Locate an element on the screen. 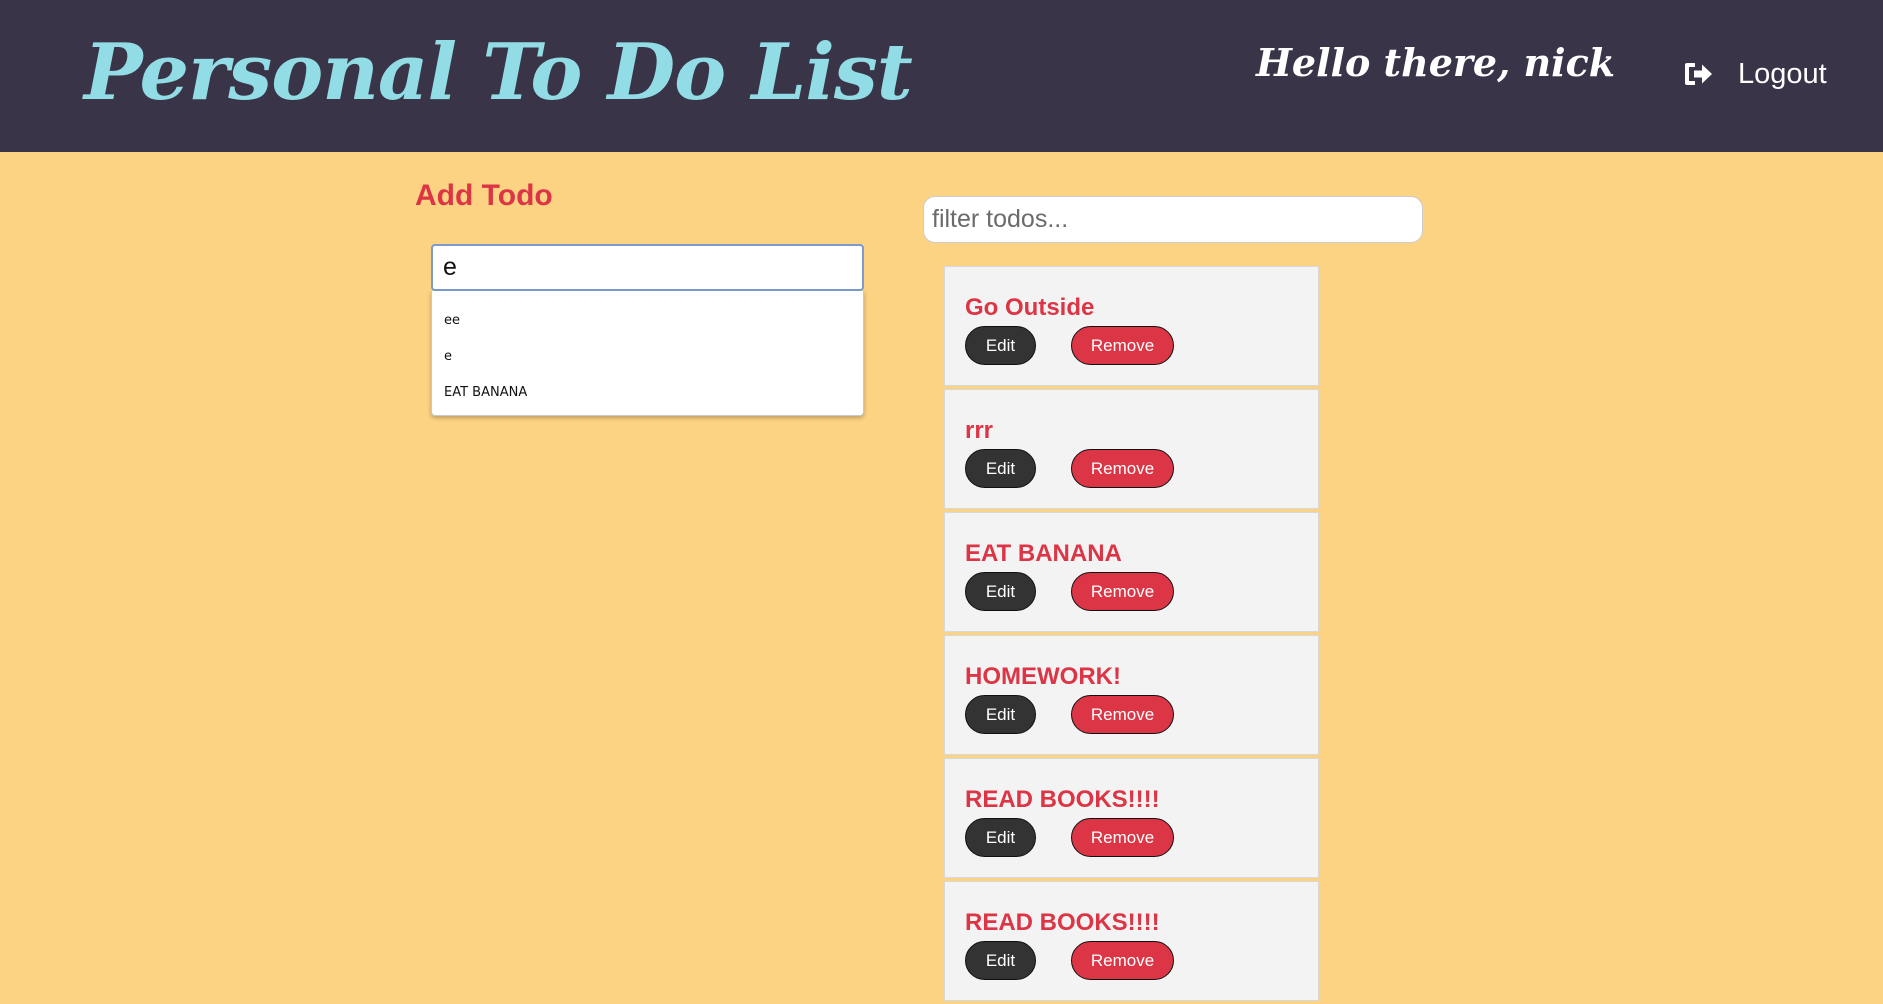 The image size is (1883, 1004). sign-out-icon is located at coordinates (1699, 74).